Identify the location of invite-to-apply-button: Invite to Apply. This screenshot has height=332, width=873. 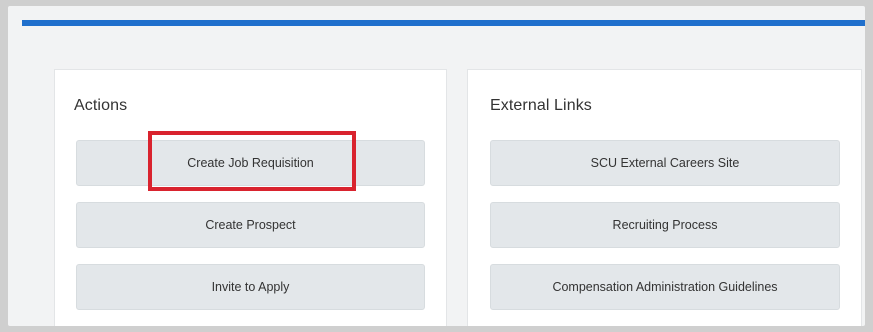
(250, 287).